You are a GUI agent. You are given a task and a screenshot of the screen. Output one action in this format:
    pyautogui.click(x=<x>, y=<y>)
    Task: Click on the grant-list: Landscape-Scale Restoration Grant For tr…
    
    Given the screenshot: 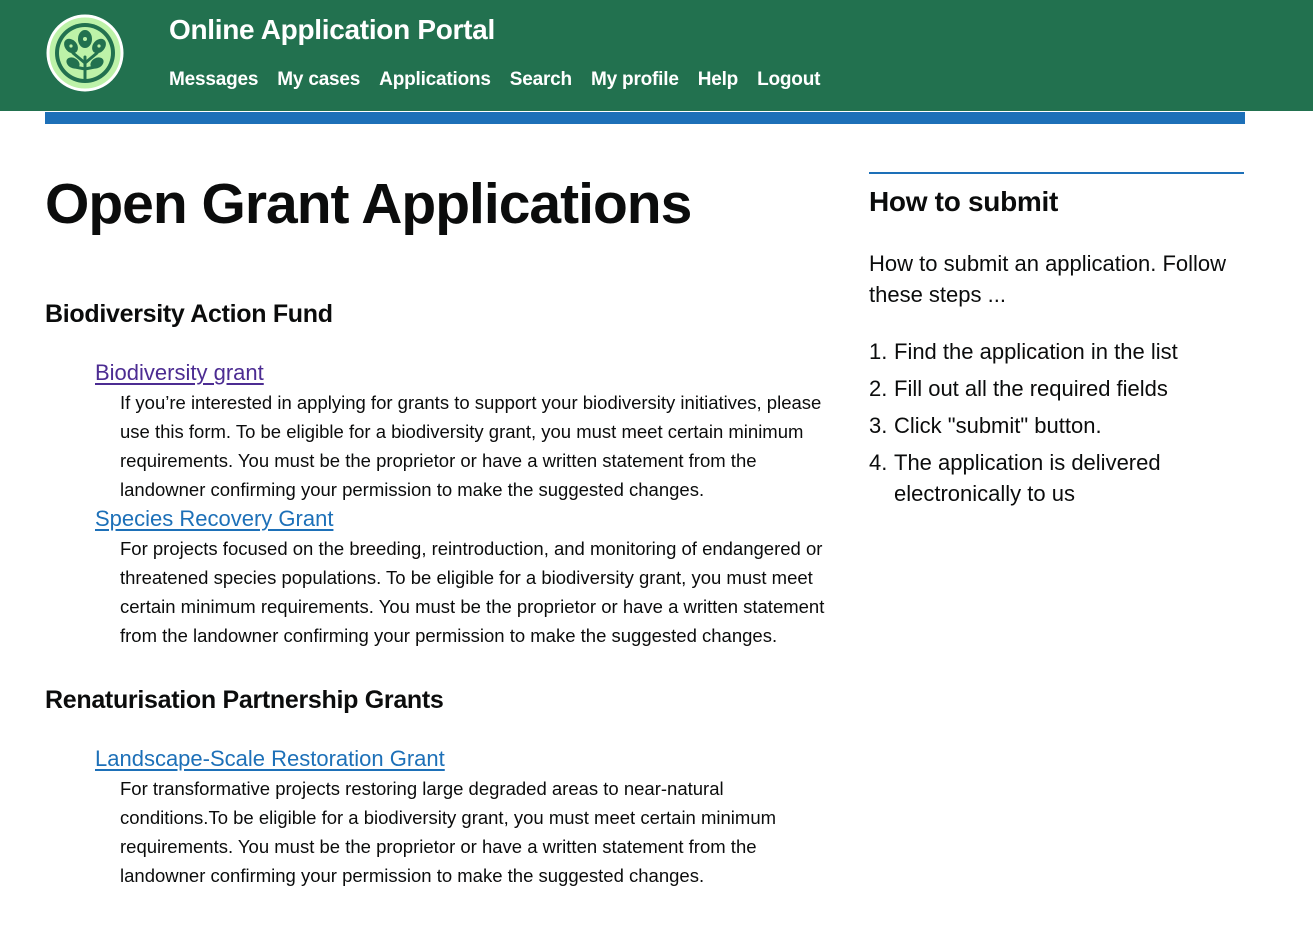 What is the action you would take?
    pyautogui.click(x=460, y=817)
    